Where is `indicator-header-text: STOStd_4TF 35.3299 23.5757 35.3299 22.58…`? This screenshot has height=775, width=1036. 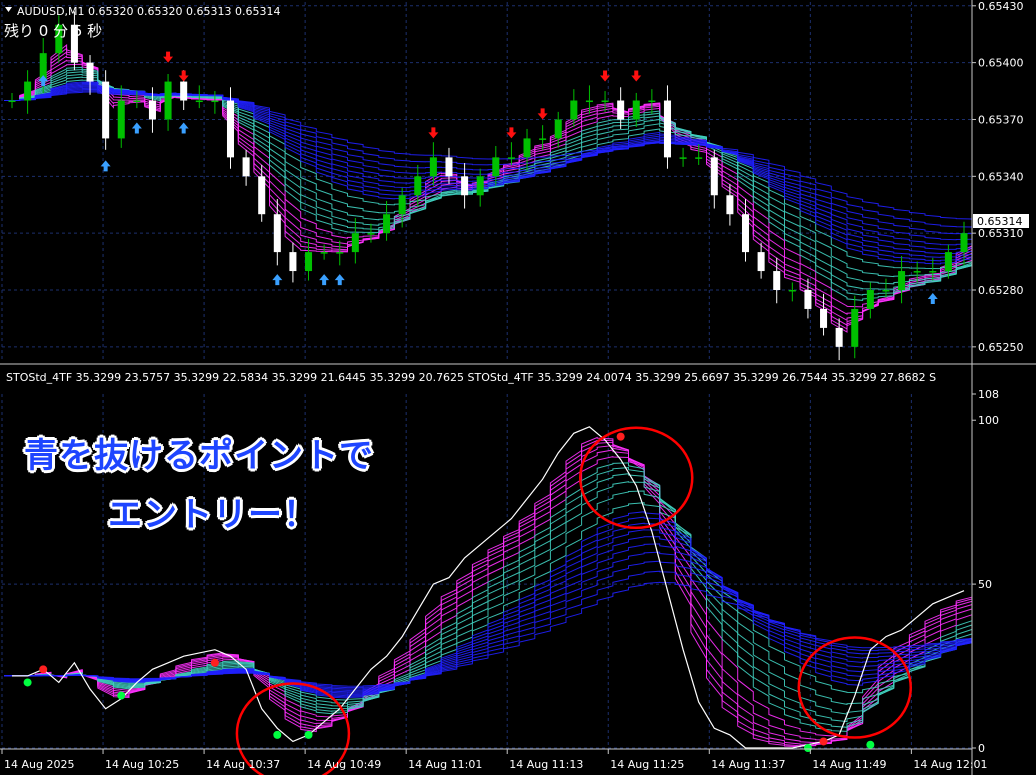
indicator-header-text: STOStd_4TF 35.3299 23.5757 35.3299 22.58… is located at coordinates (471, 377).